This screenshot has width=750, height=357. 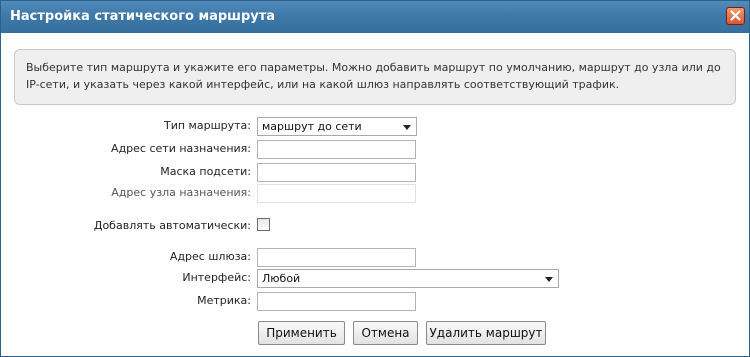 I want to click on route-type-select: маршрут до сети, so click(x=337, y=126).